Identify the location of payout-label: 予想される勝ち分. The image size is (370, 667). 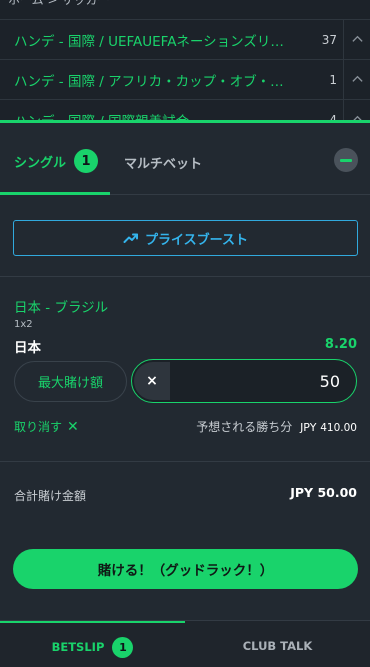
(244, 427).